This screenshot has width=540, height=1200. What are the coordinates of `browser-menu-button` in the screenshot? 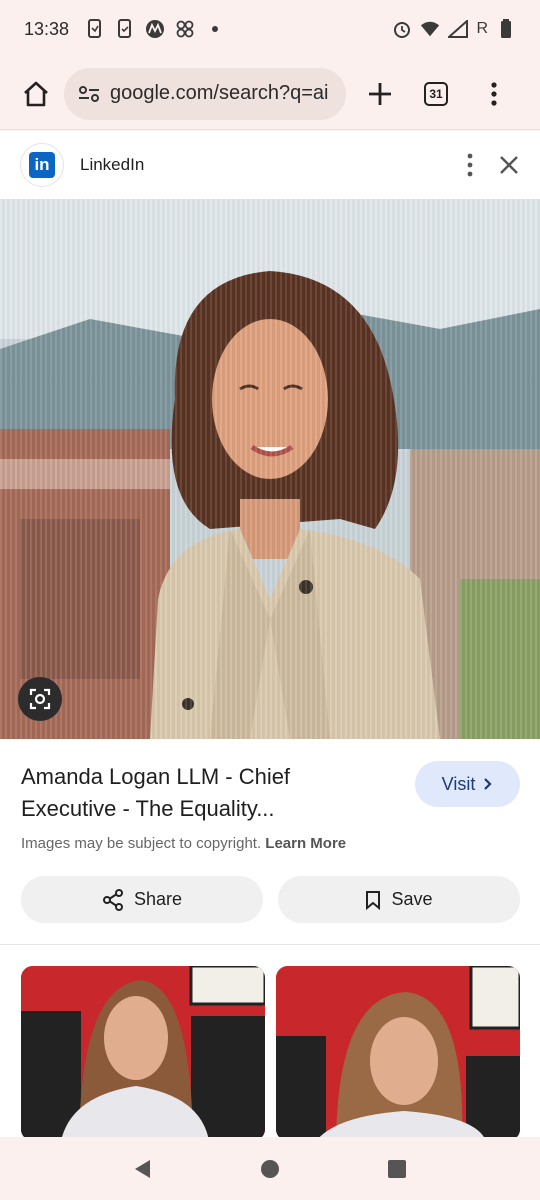 It's located at (494, 94).